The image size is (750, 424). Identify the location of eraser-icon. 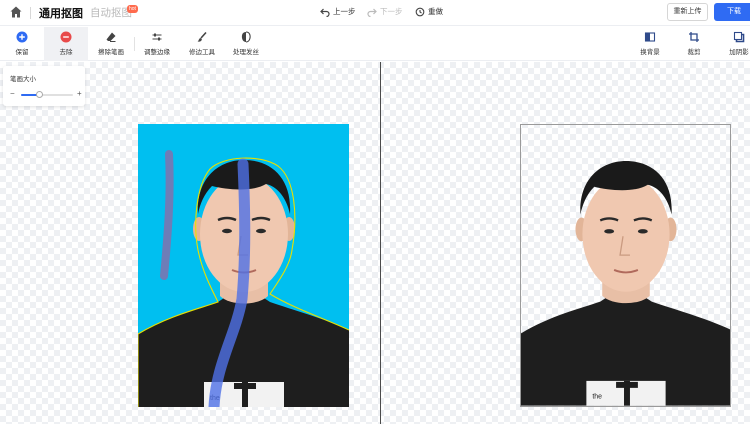
(111, 37).